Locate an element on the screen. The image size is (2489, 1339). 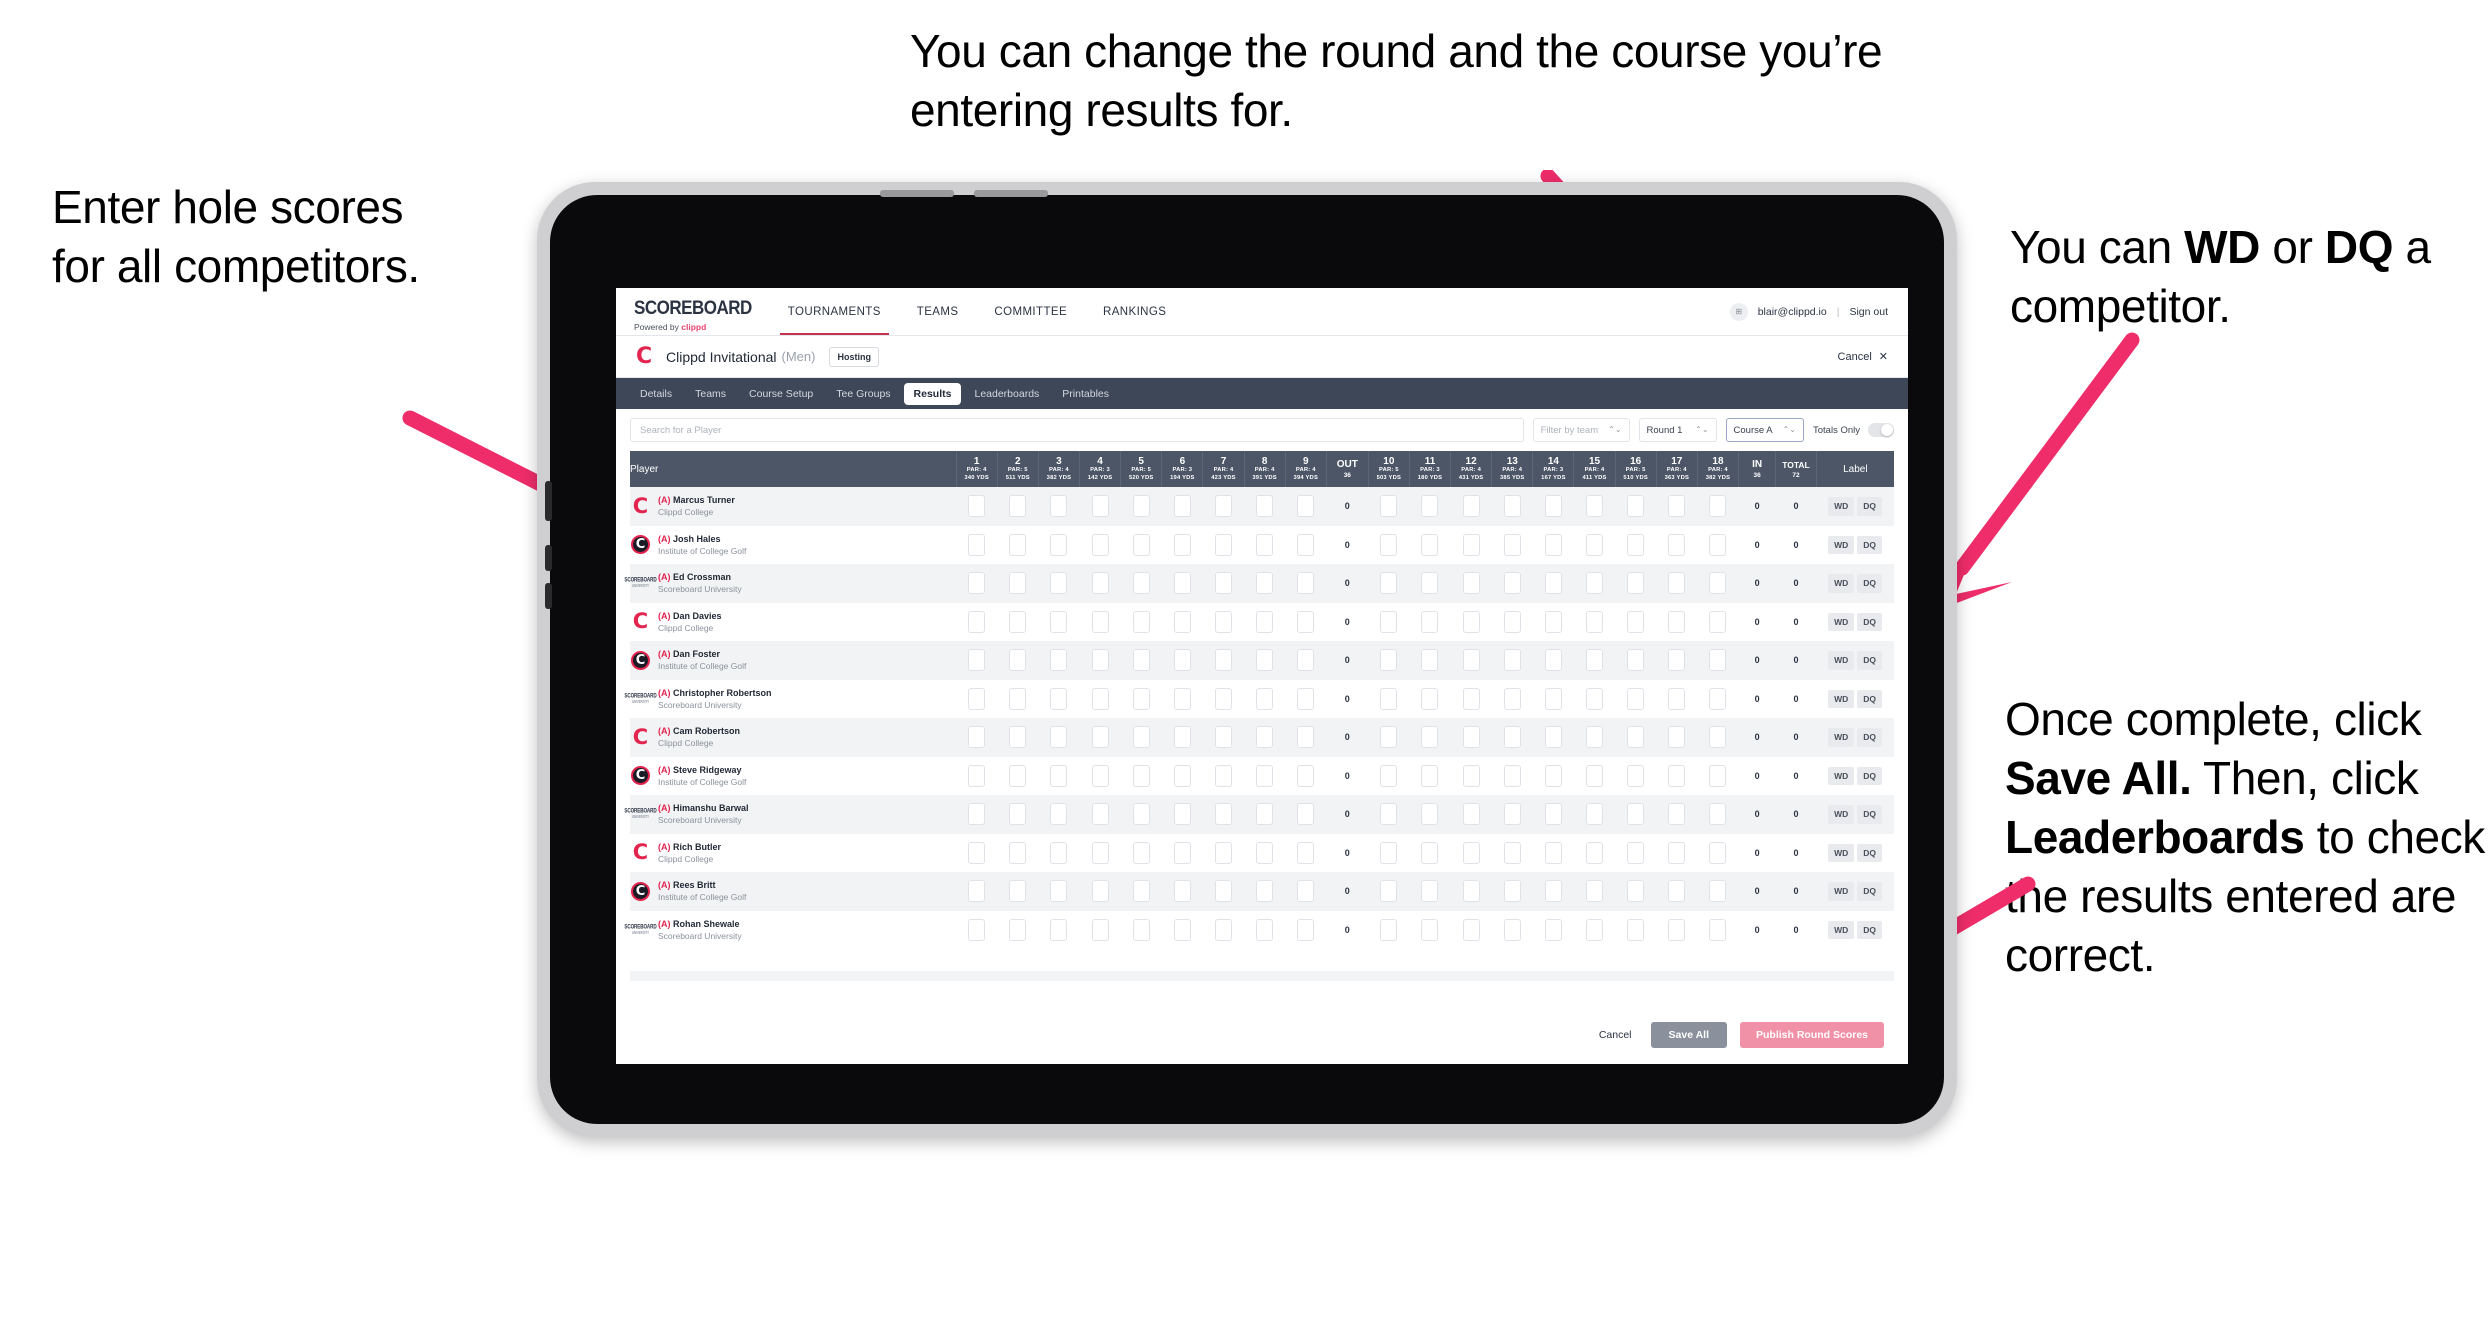
round-select: Round 1 ⌃⌄ is located at coordinates (1677, 430).